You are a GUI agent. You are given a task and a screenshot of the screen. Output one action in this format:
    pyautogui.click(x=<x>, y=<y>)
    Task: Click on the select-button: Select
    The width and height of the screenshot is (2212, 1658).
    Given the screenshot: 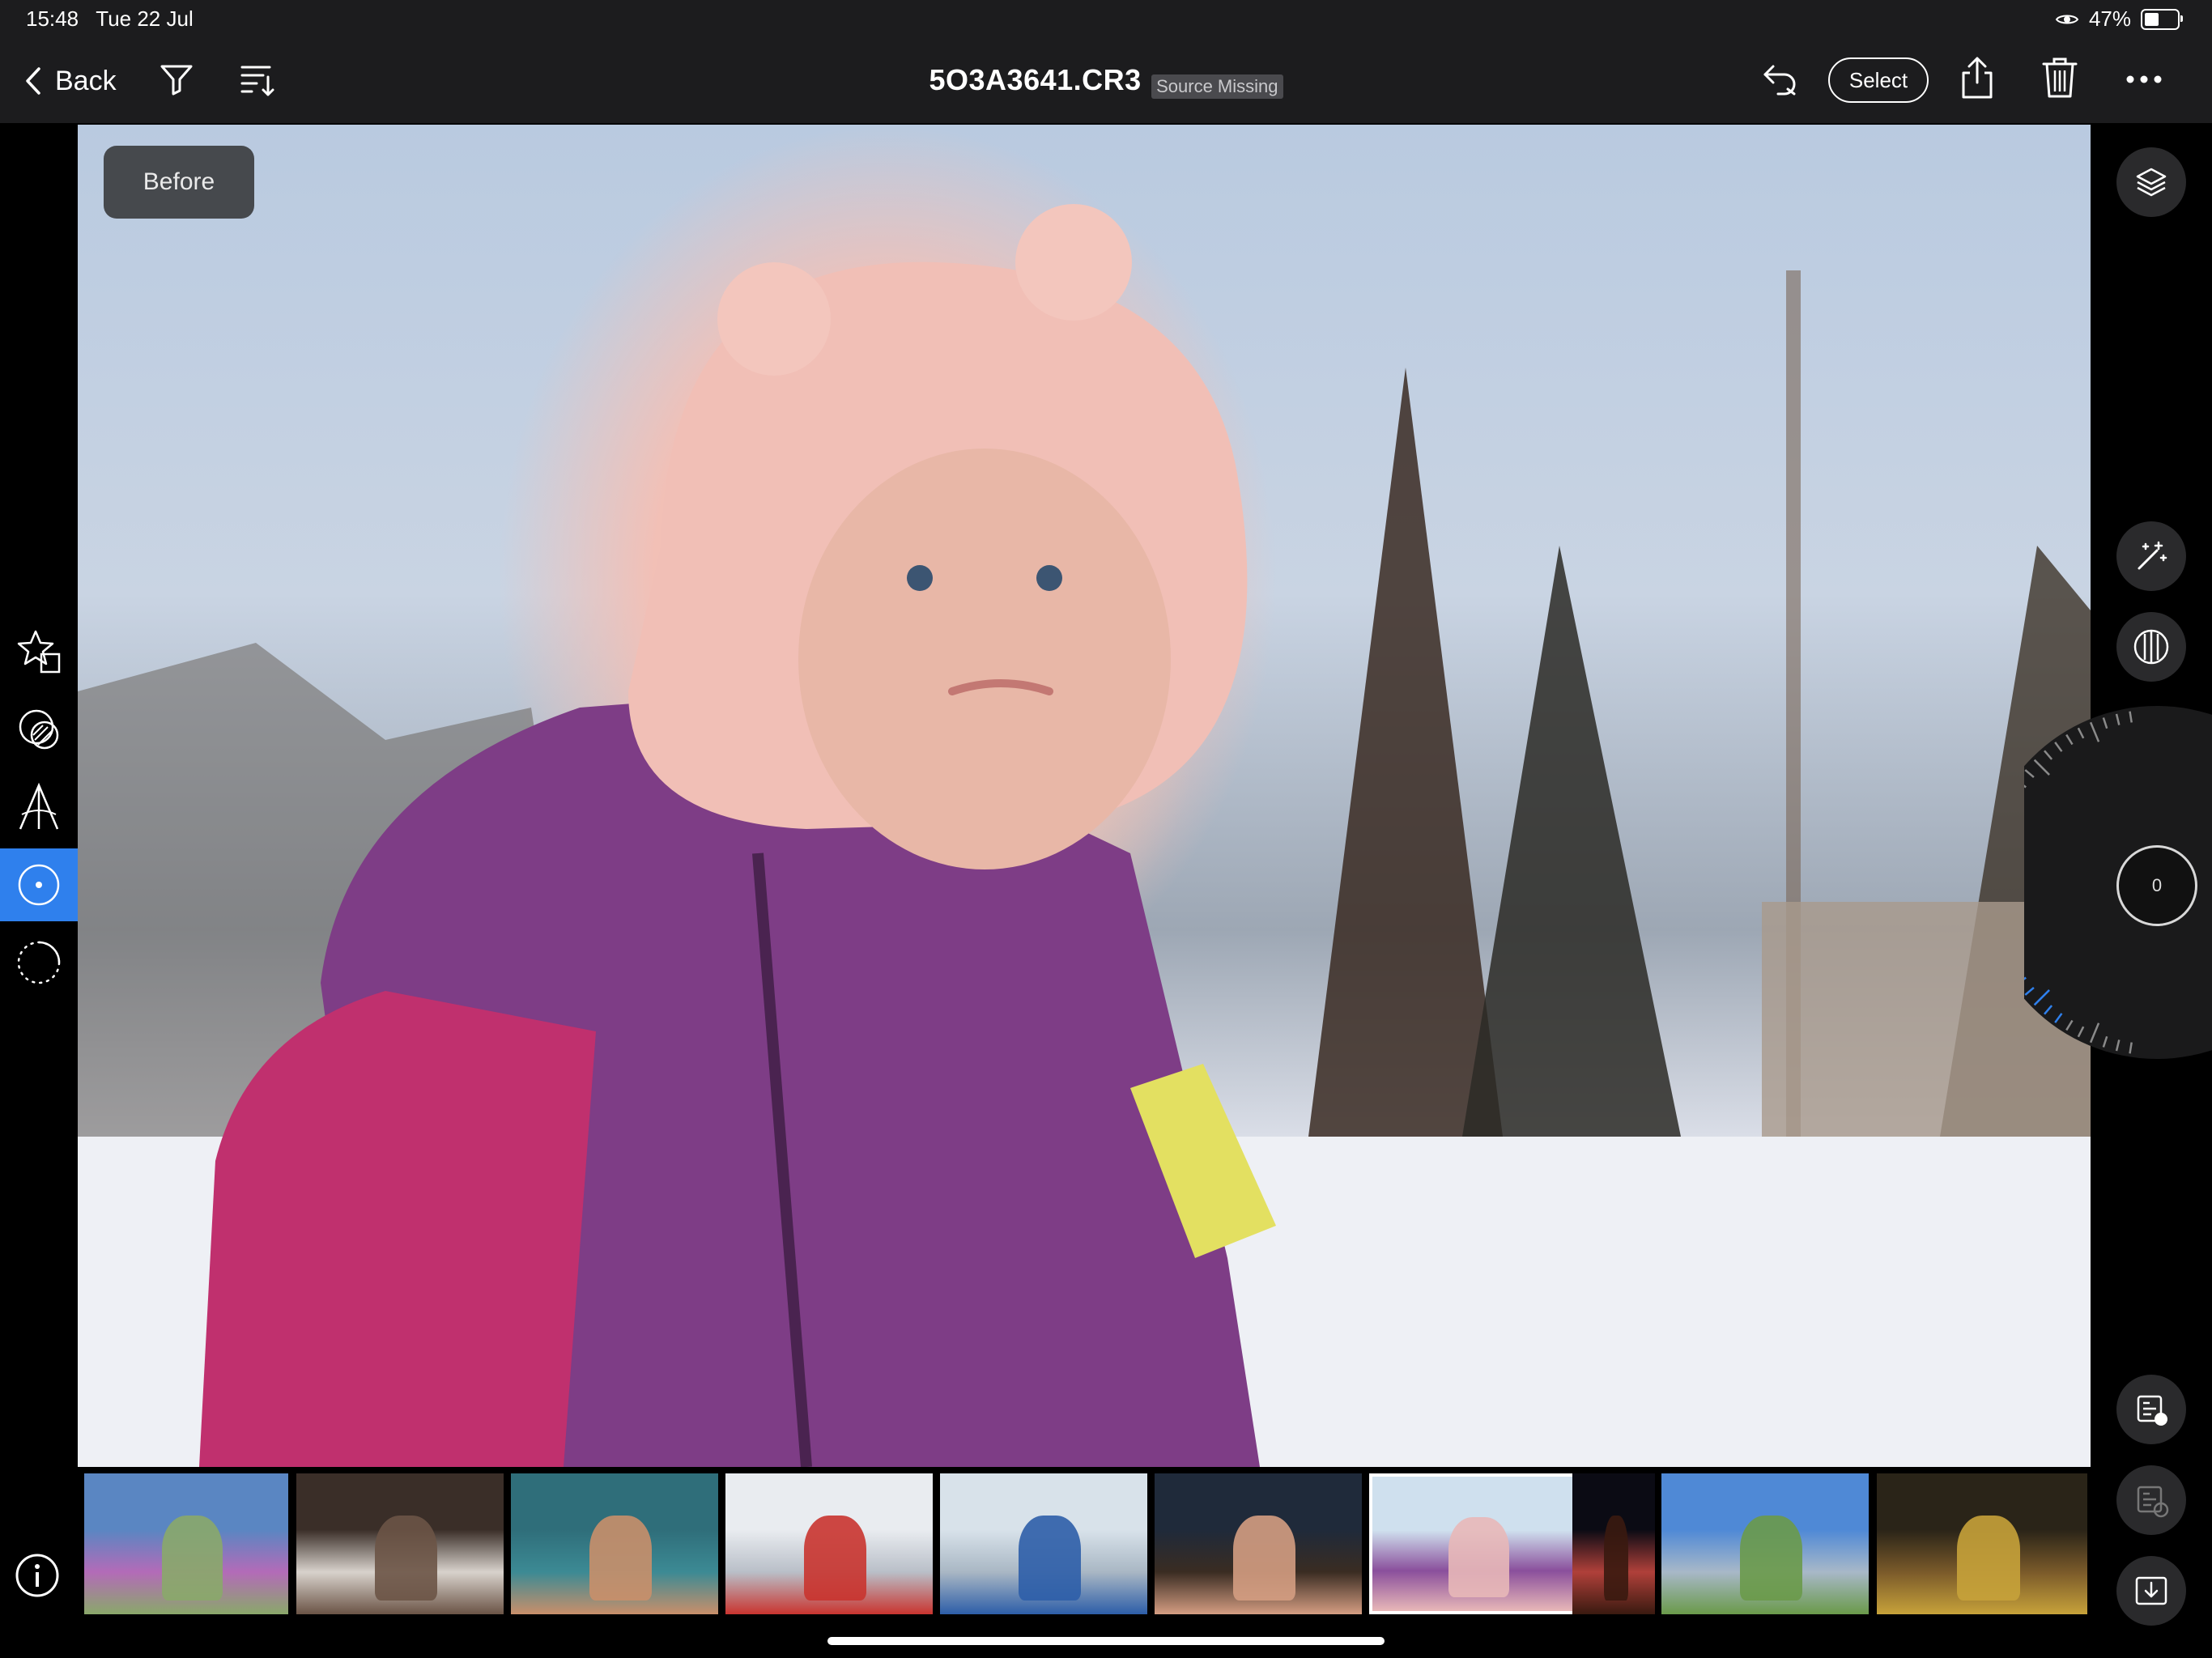 What is the action you would take?
    pyautogui.click(x=1879, y=80)
    